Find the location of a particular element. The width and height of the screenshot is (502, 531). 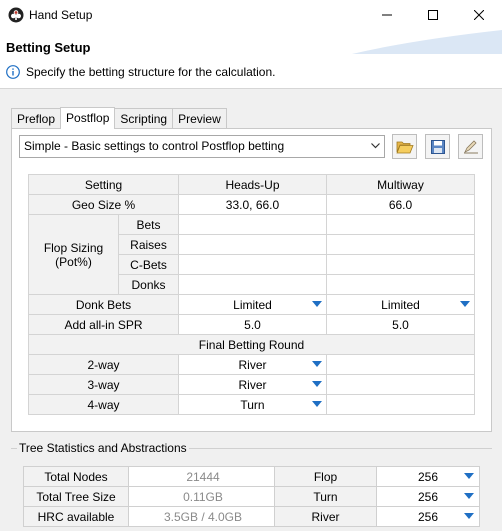

final-round-4way-select: Turn is located at coordinates (252, 404).